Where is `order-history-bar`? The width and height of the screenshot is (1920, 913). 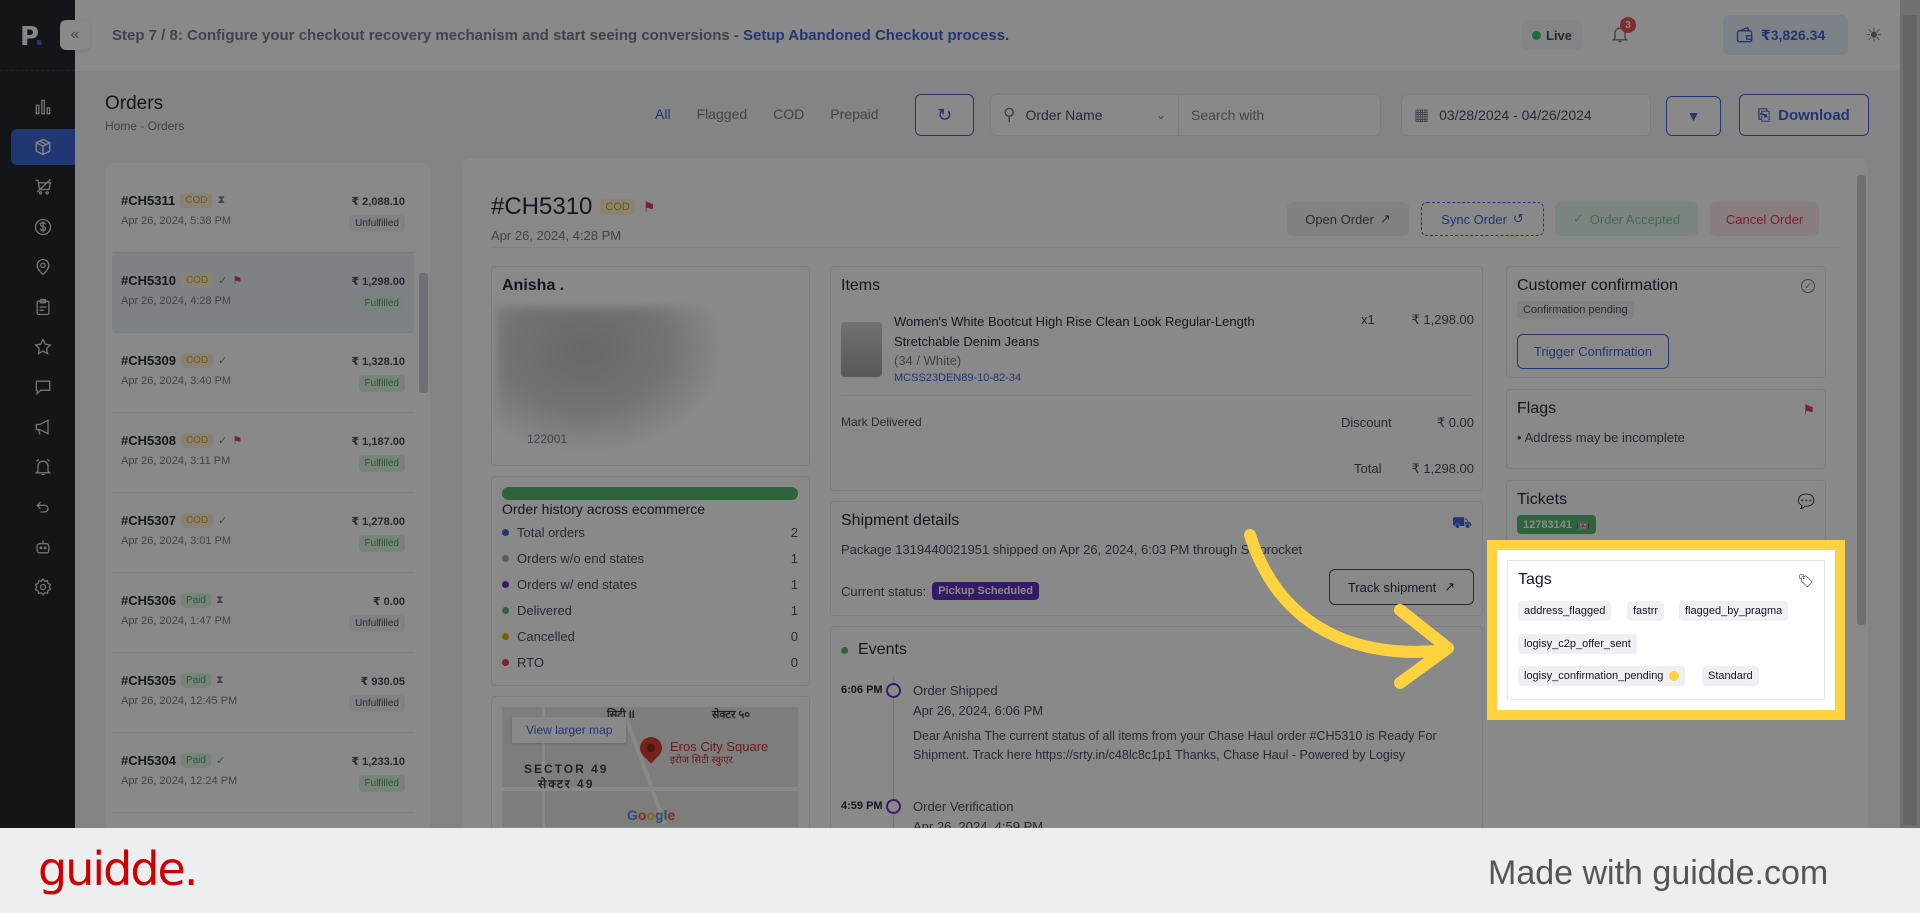
order-history-bar is located at coordinates (650, 493).